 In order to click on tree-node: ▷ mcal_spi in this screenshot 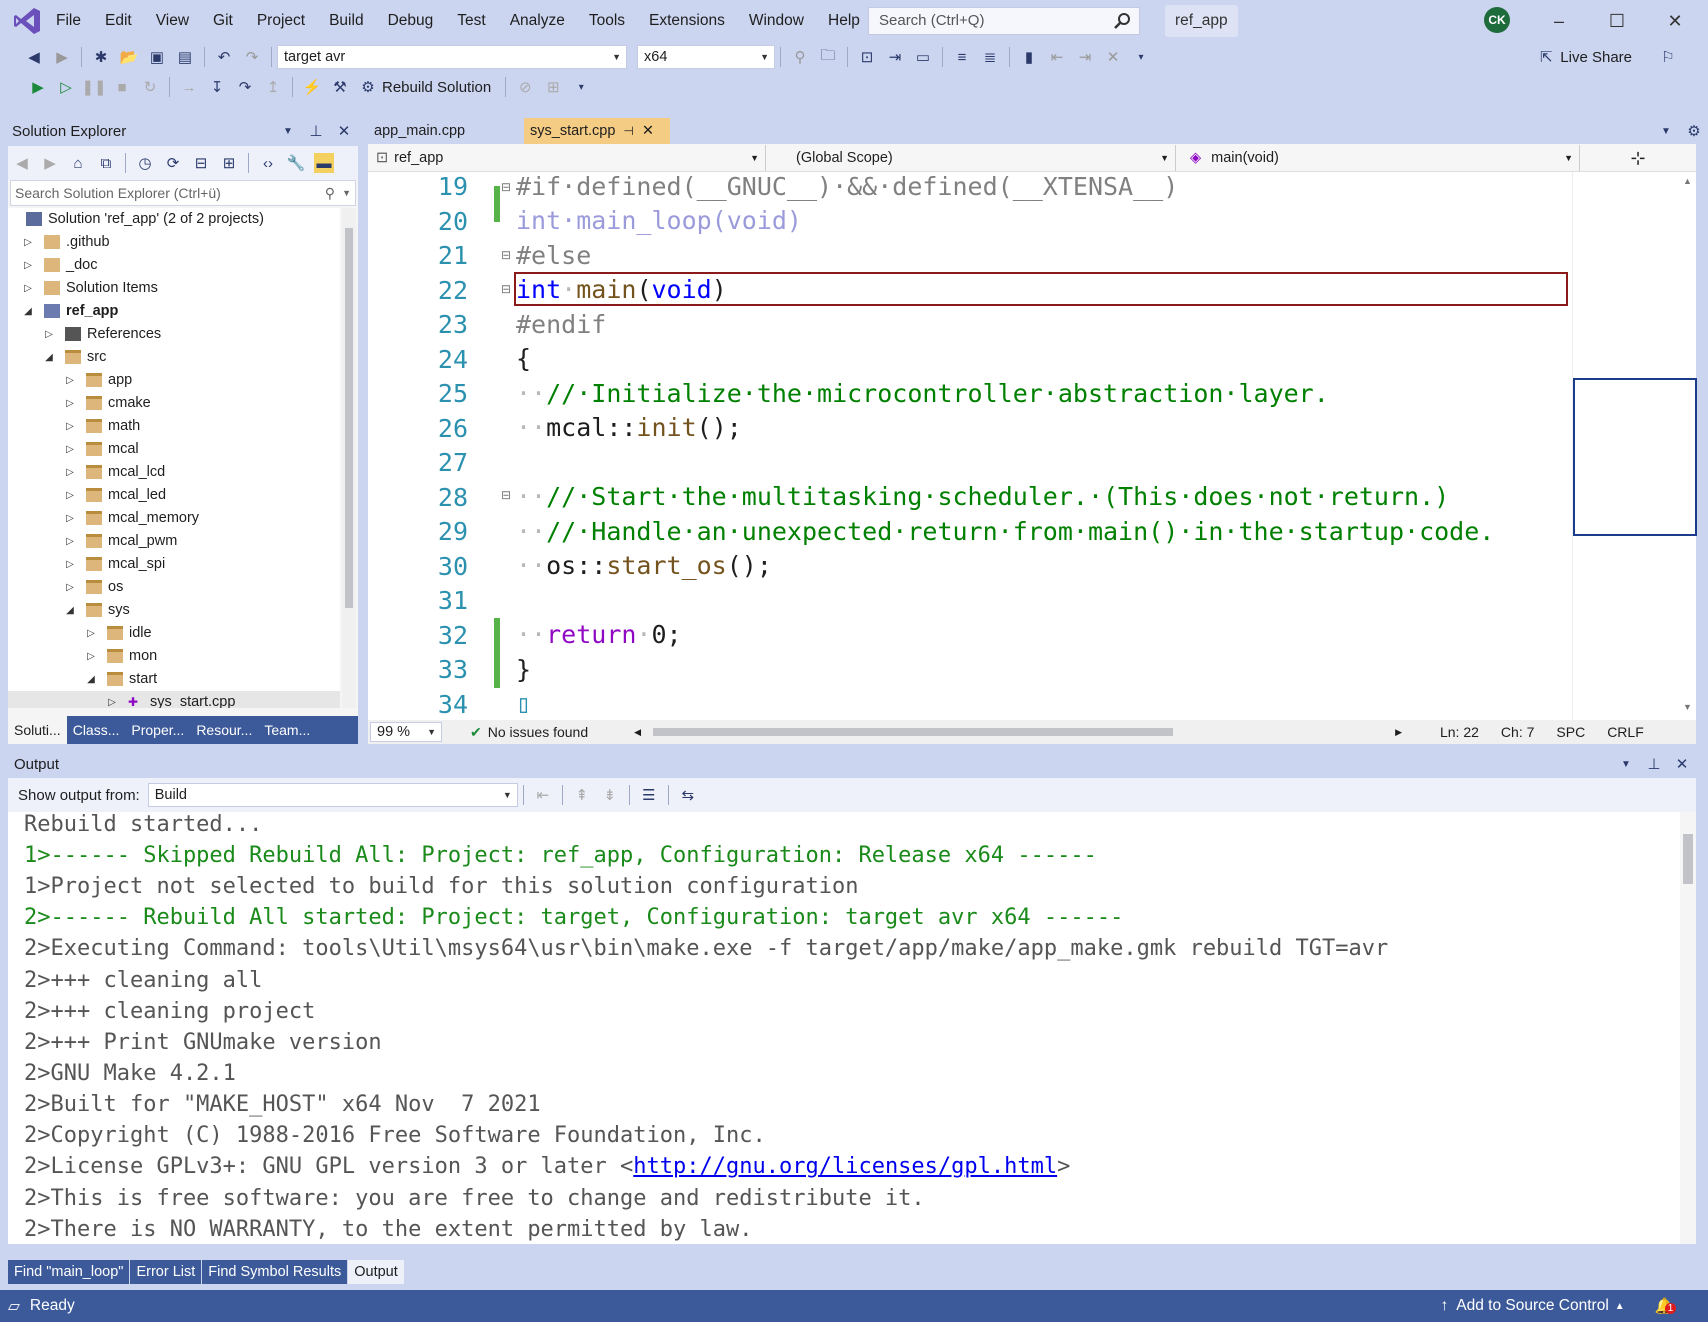, I will do `click(174, 564)`.